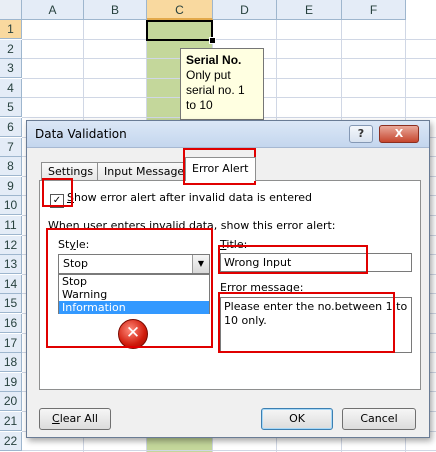 This screenshot has width=436, height=452. I want to click on title-label: Title:, so click(233, 244).